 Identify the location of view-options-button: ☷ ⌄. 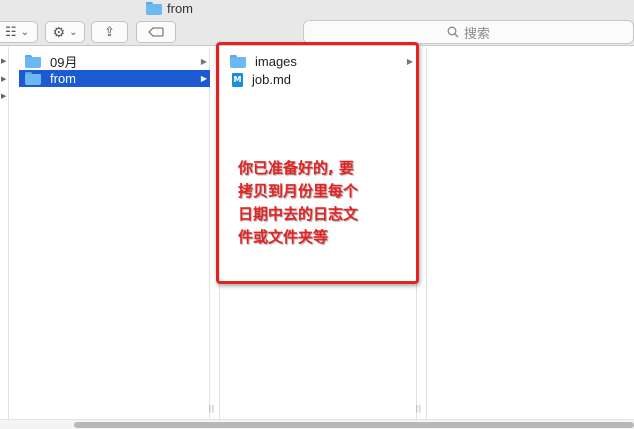
(19, 32).